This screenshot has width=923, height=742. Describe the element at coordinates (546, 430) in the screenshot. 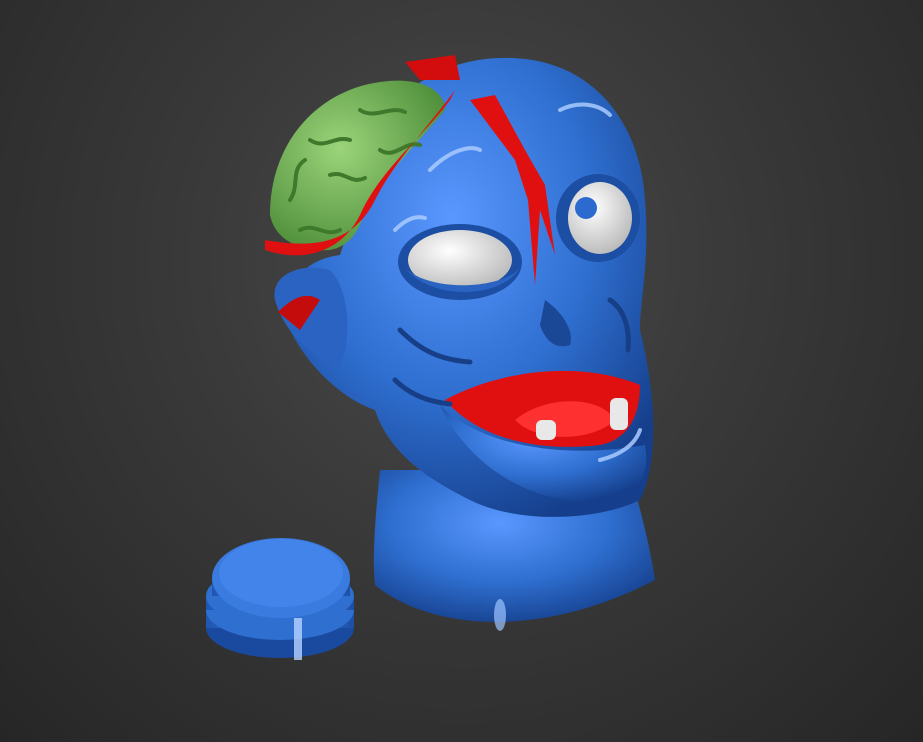

I see `tooth-left` at that location.